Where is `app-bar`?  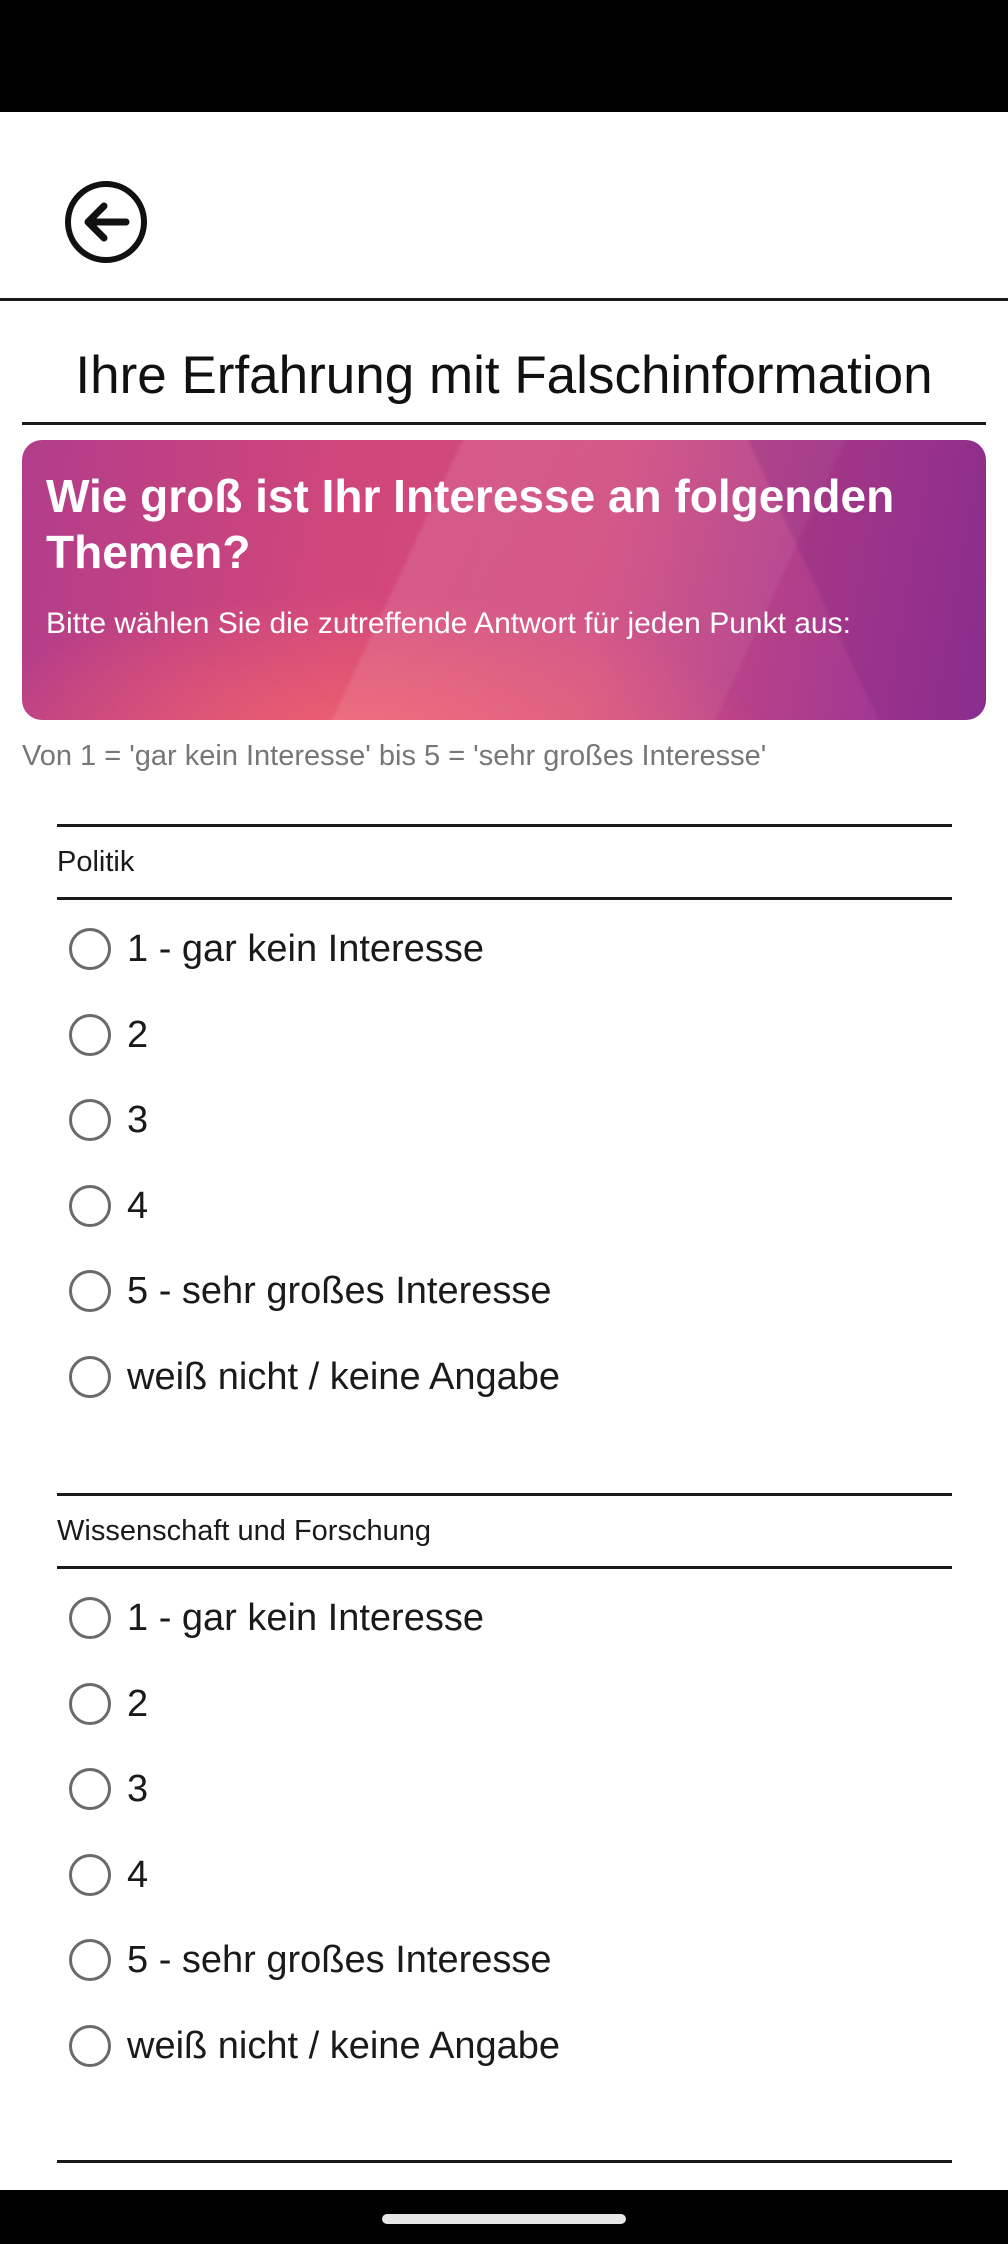 app-bar is located at coordinates (504, 206).